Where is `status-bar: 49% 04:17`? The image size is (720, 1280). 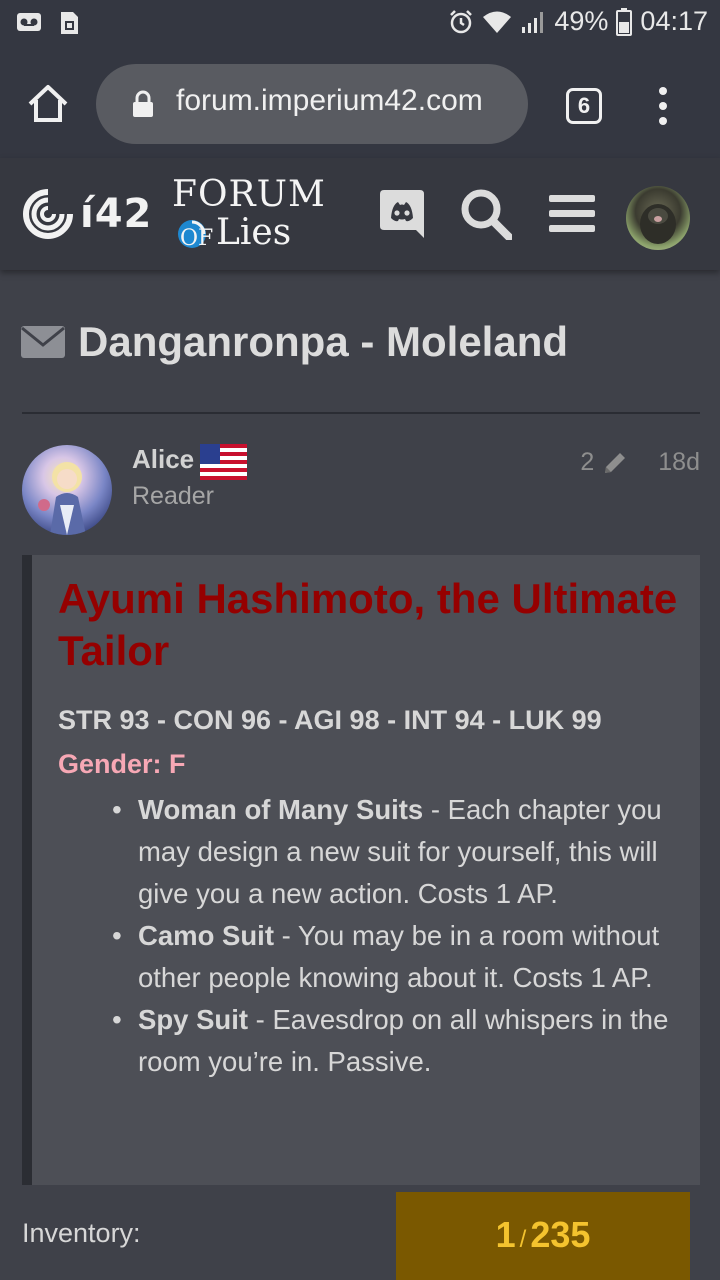
status-bar: 49% 04:17 is located at coordinates (360, 25).